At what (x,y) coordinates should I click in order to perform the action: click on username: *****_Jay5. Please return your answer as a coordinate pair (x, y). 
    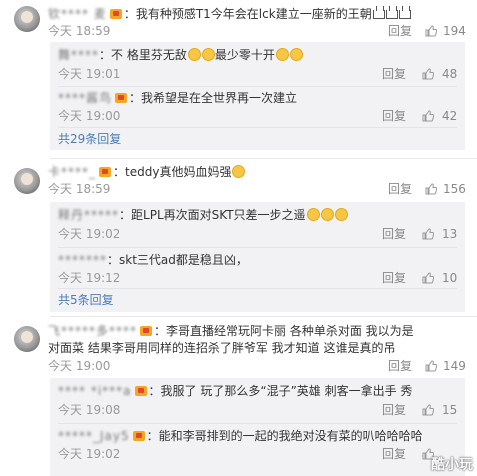
    Looking at the image, I should click on (94, 436).